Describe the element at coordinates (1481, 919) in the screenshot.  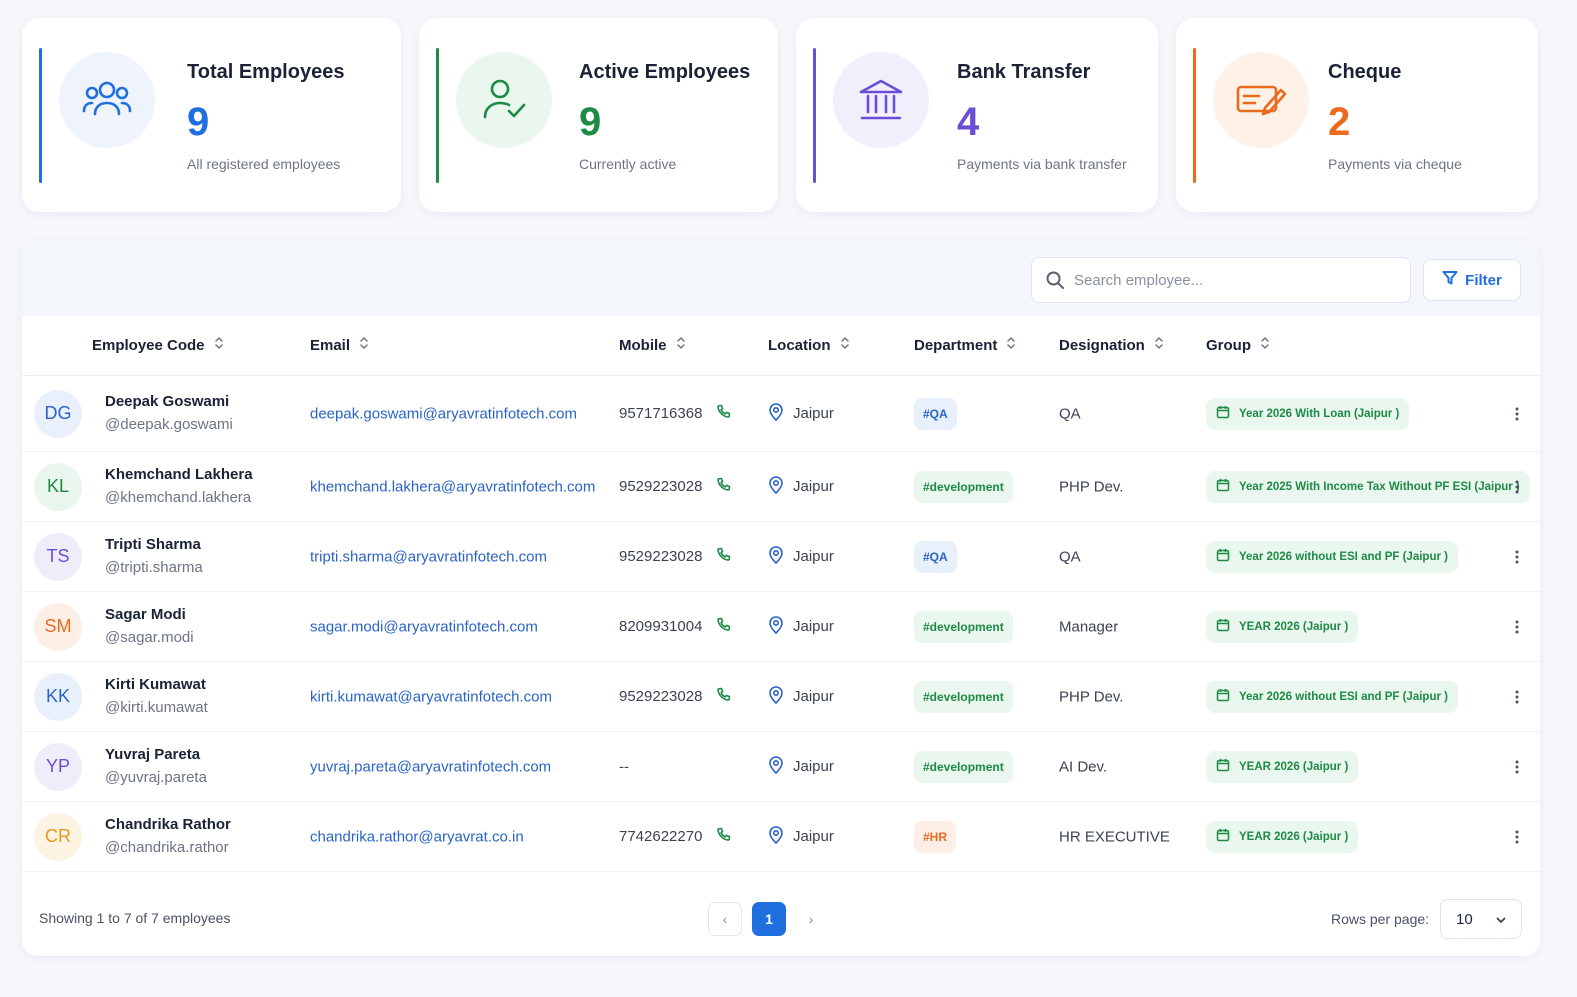
I see `rows-per-page-select: 10` at that location.